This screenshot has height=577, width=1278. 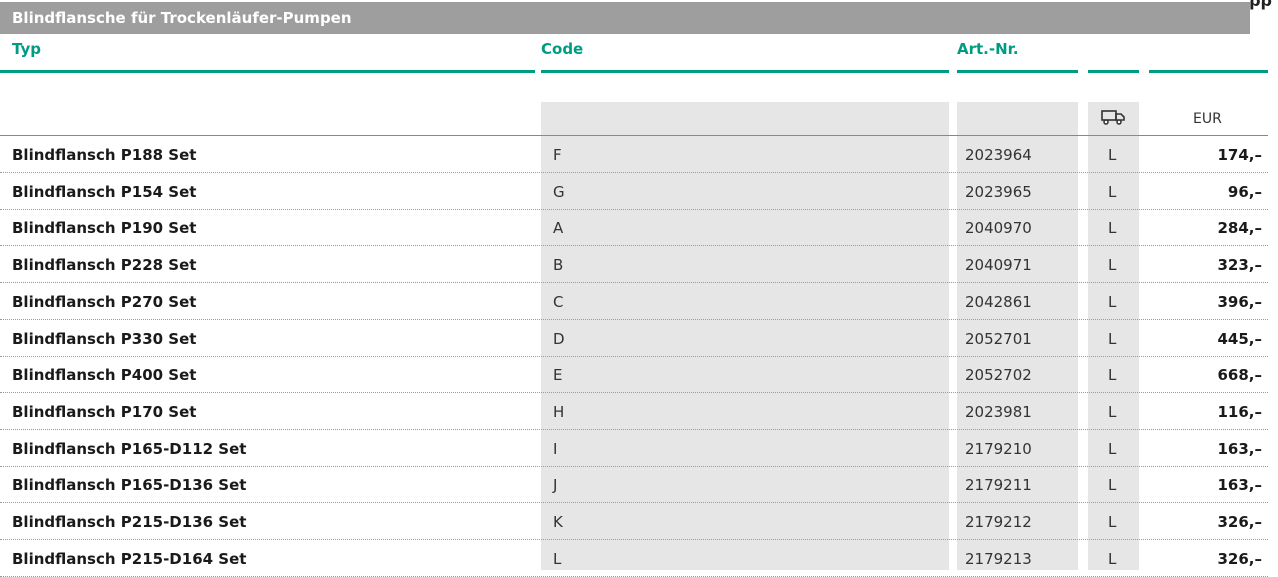 What do you see at coordinates (634, 521) in the screenshot?
I see `table-row: Blindflansch P215-D136 Set K 2179212 L 326,–` at bounding box center [634, 521].